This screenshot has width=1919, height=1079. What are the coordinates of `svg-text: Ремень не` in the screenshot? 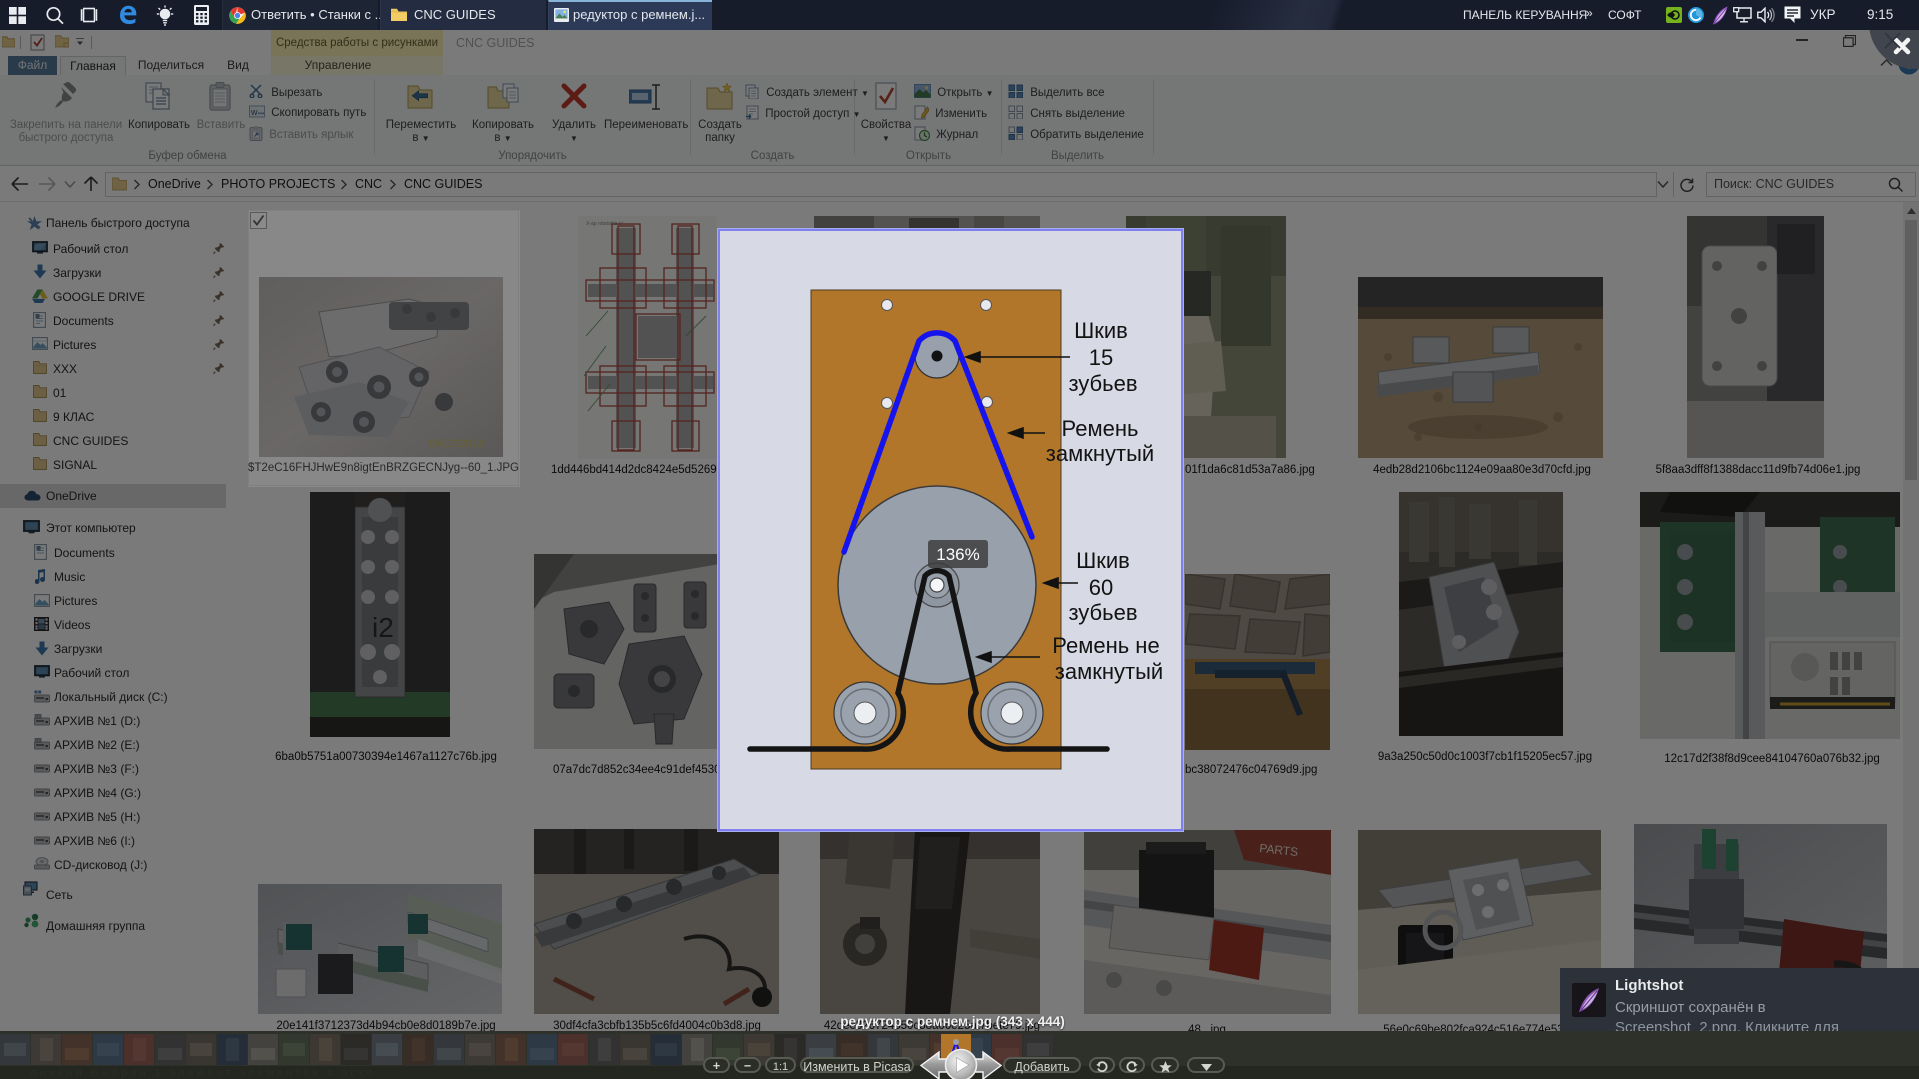 It's located at (1105, 645).